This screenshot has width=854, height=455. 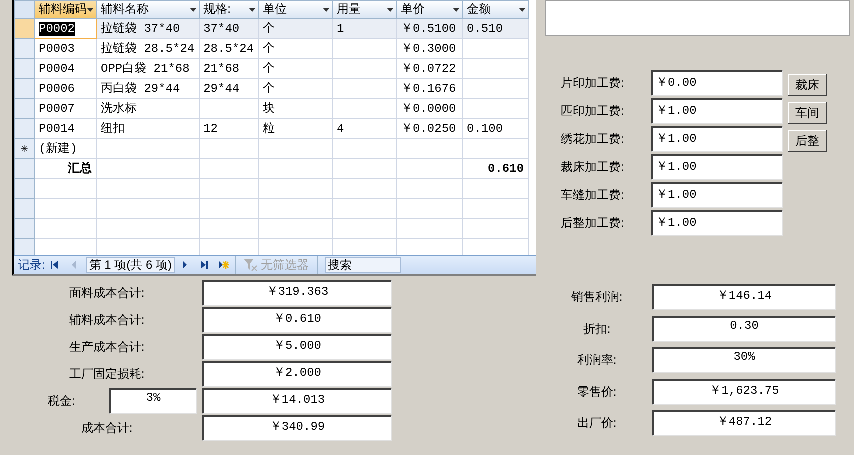 What do you see at coordinates (295, 9) in the screenshot?
I see `column-header: 单位` at bounding box center [295, 9].